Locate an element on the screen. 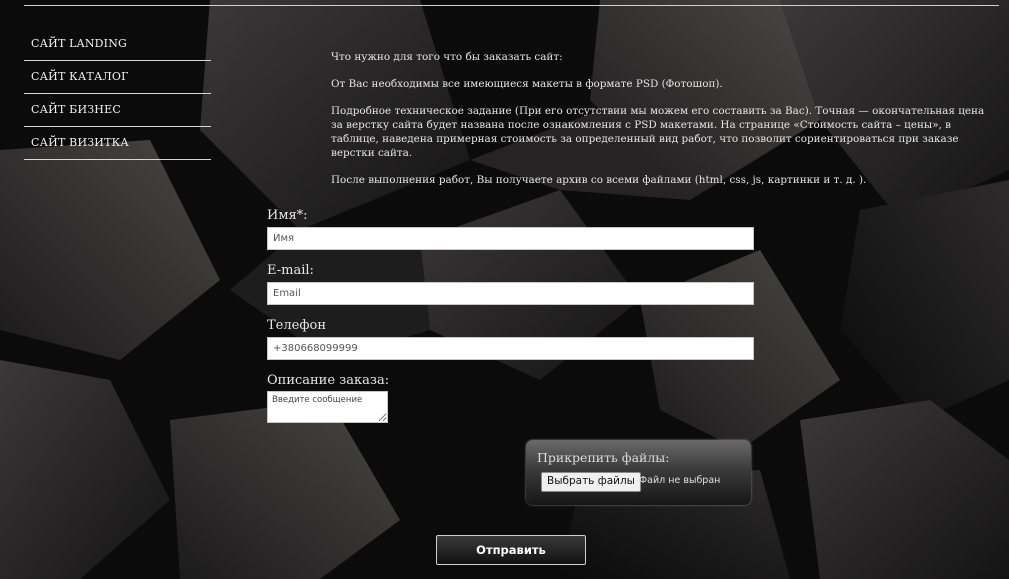 This screenshot has height=579, width=1009. nav-item-business: САЙТ БИЗНЕС is located at coordinates (117, 110).